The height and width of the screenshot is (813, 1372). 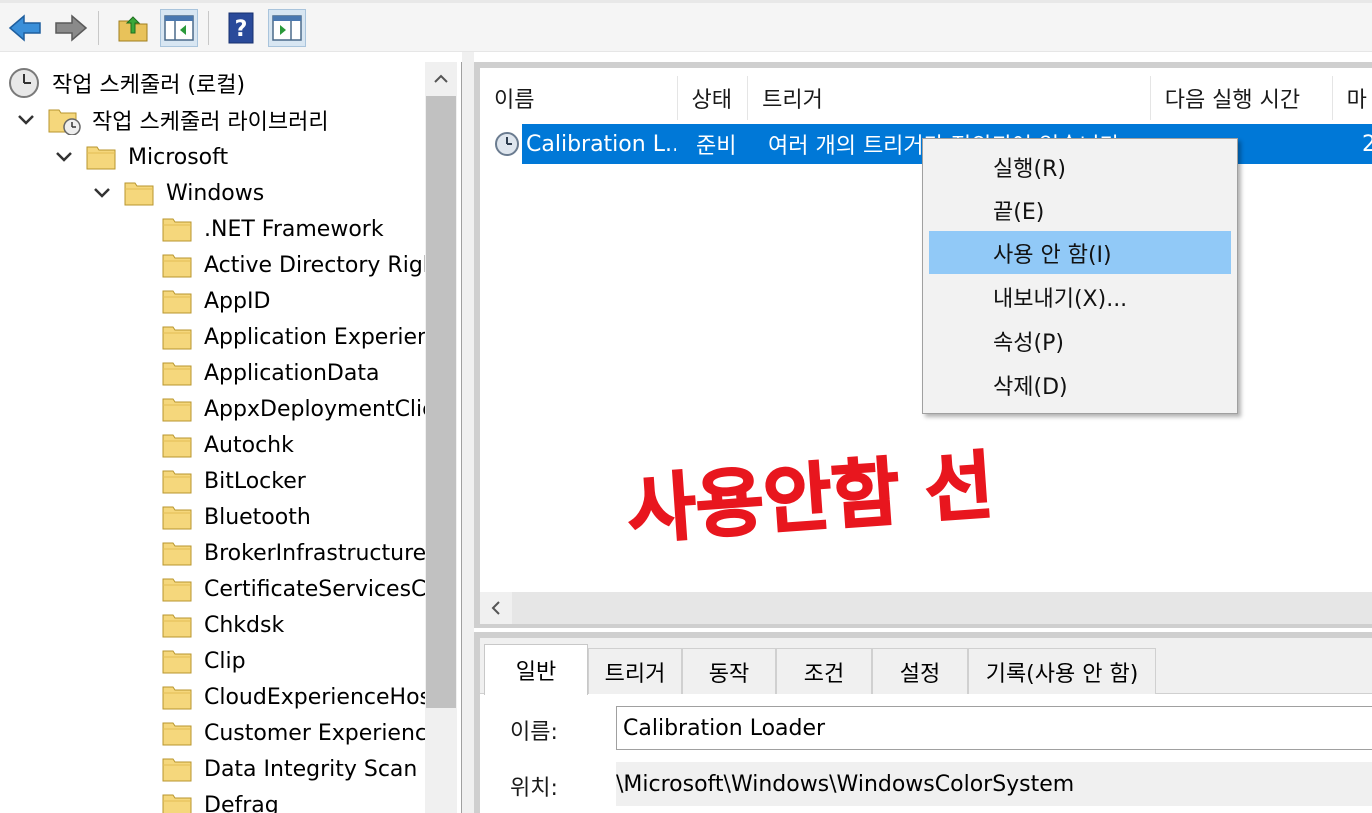 What do you see at coordinates (1242, 98) in the screenshot?
I see `column-header-next-run: 다음 실행 시간` at bounding box center [1242, 98].